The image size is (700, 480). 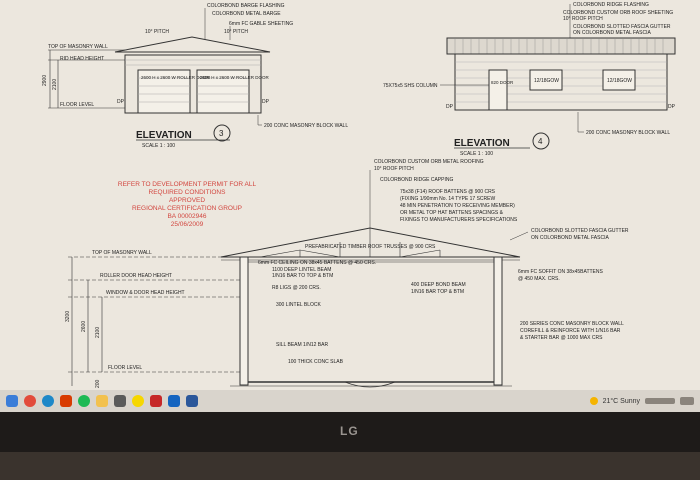 What do you see at coordinates (459, 220) in the screenshot?
I see `section-note-8: FIXINGS TO MANUFACTURERS SPECIFICATIONS` at bounding box center [459, 220].